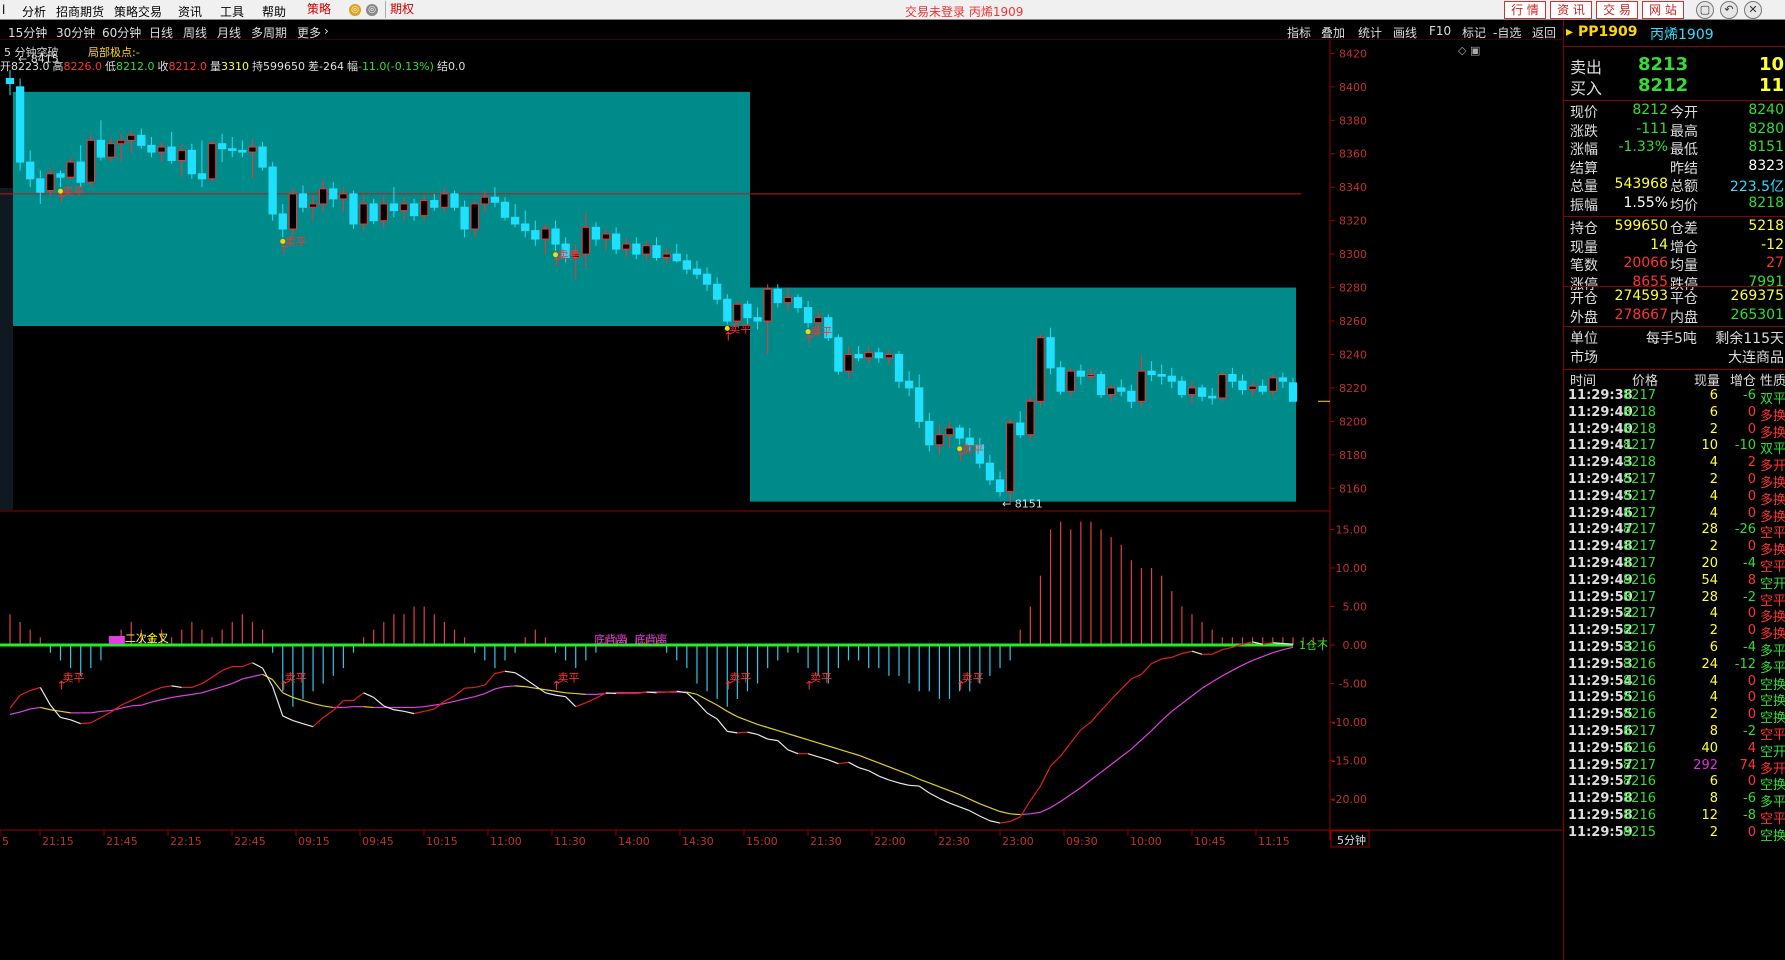 The image size is (1785, 960). Describe the element at coordinates (121, 32) in the screenshot. I see `tab-60min: 60分钟` at that location.